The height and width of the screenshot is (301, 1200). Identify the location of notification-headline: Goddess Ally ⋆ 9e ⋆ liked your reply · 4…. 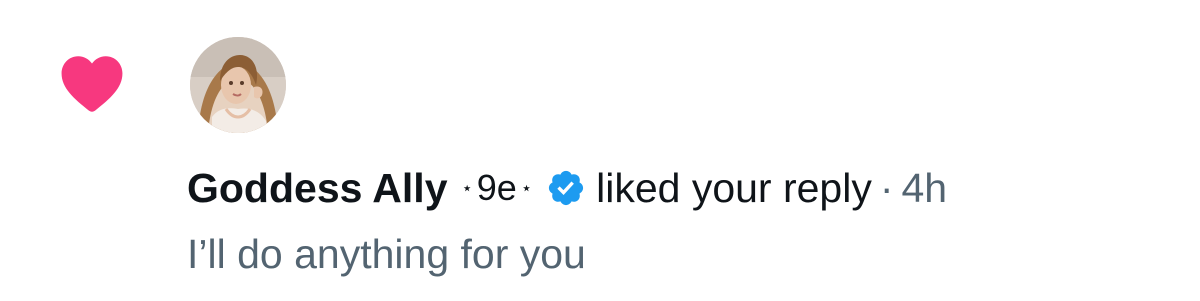
(567, 188).